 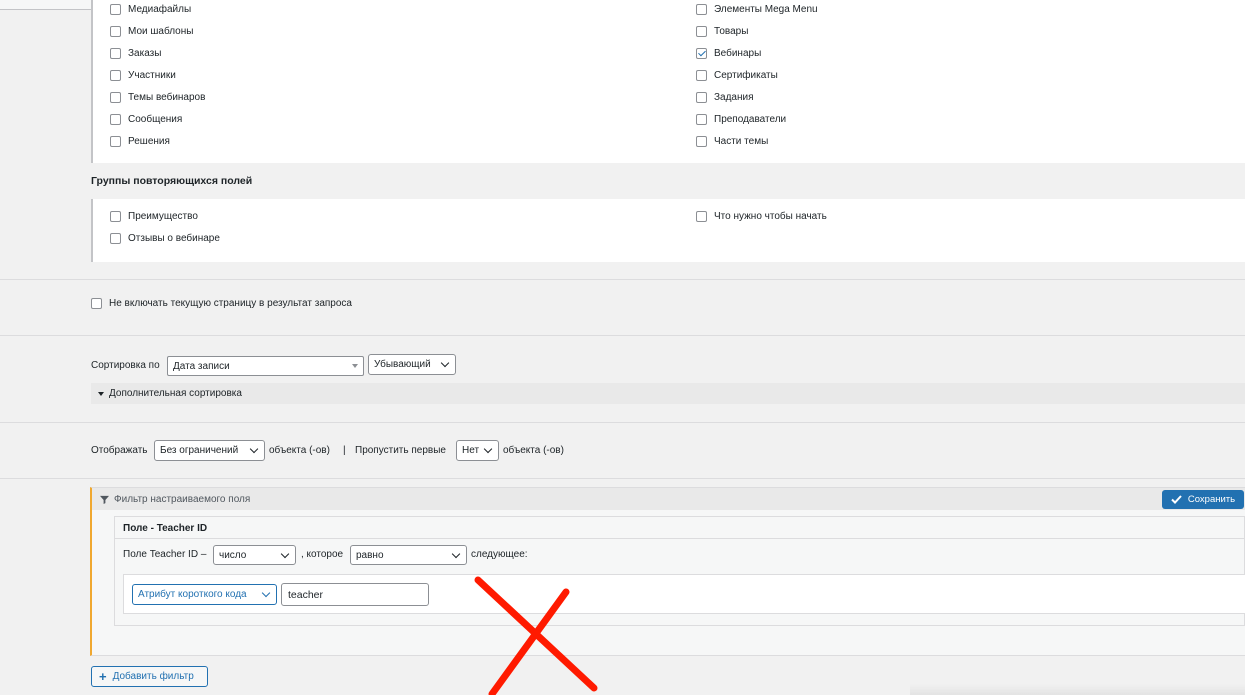 I want to click on checkbox-label: Преимущество, so click(x=163, y=216).